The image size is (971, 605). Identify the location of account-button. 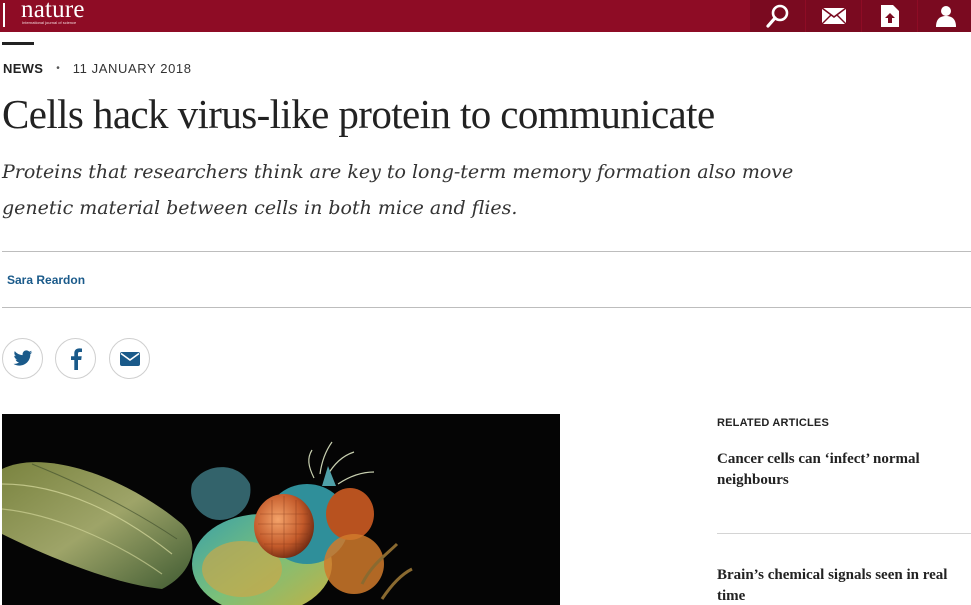
(944, 16).